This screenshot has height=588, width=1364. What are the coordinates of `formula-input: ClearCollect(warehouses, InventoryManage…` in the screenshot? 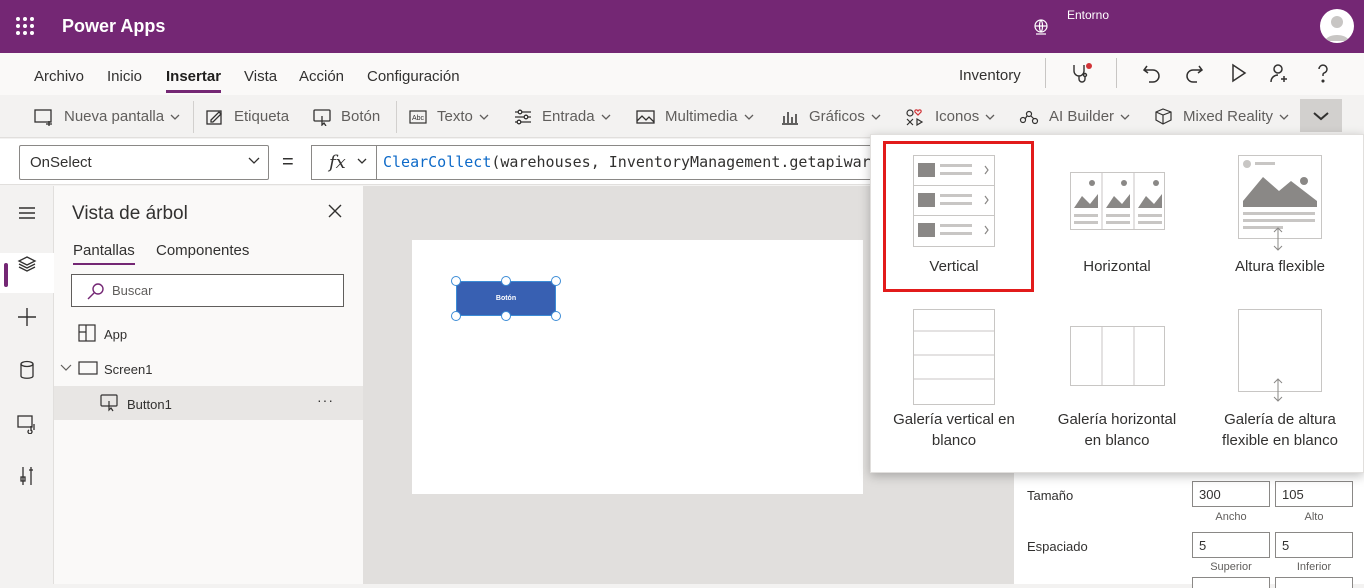 It's located at (627, 162).